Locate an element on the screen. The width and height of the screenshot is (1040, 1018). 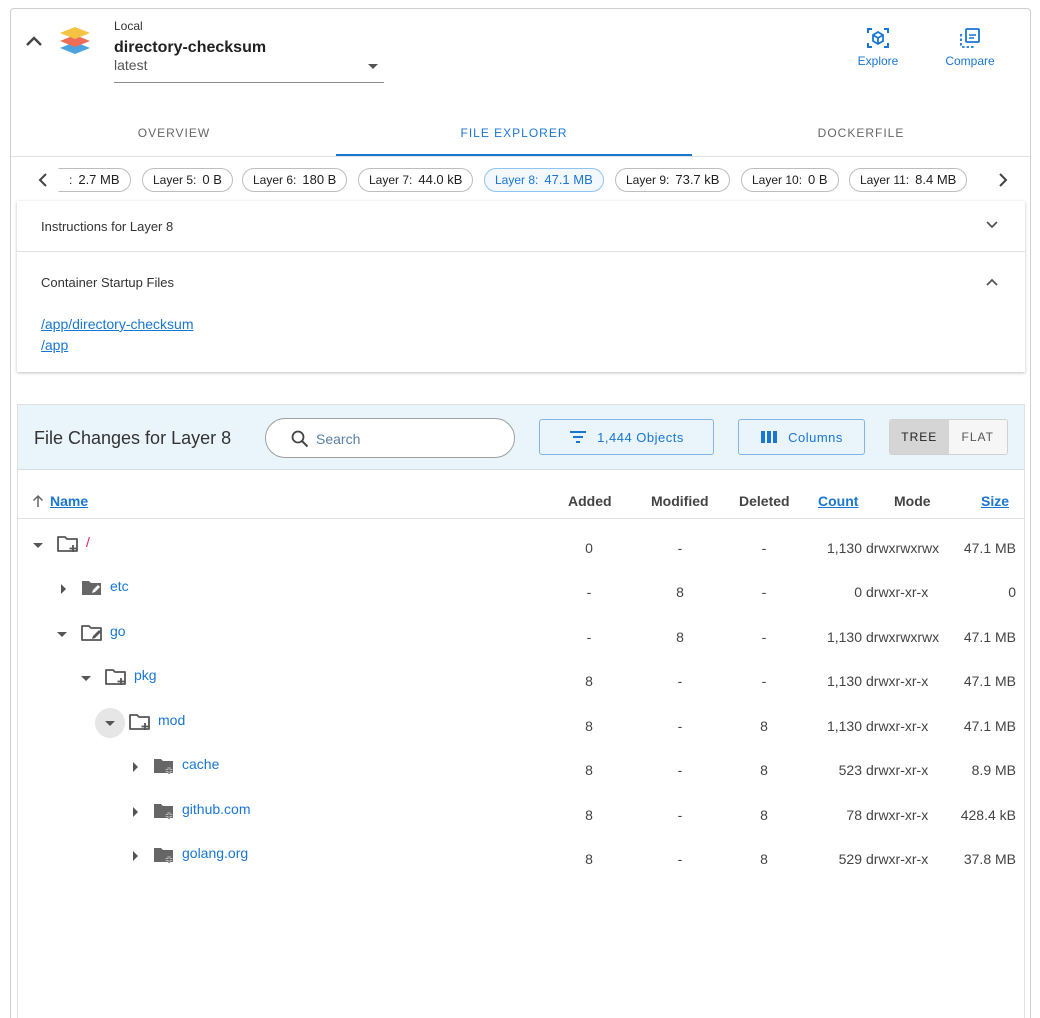
table-row: mod 8 - 8 1,130 drwxr-xr-x 47.1 MB is located at coordinates (521, 727).